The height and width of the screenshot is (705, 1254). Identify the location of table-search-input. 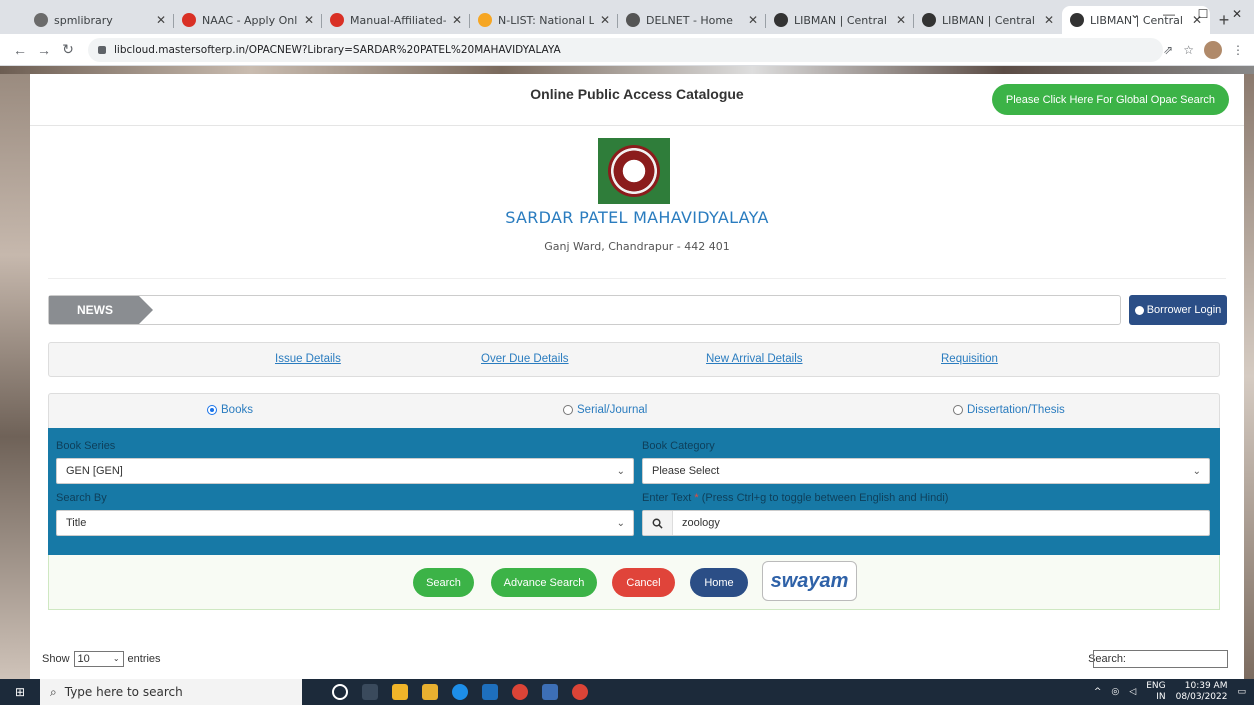
(1160, 659).